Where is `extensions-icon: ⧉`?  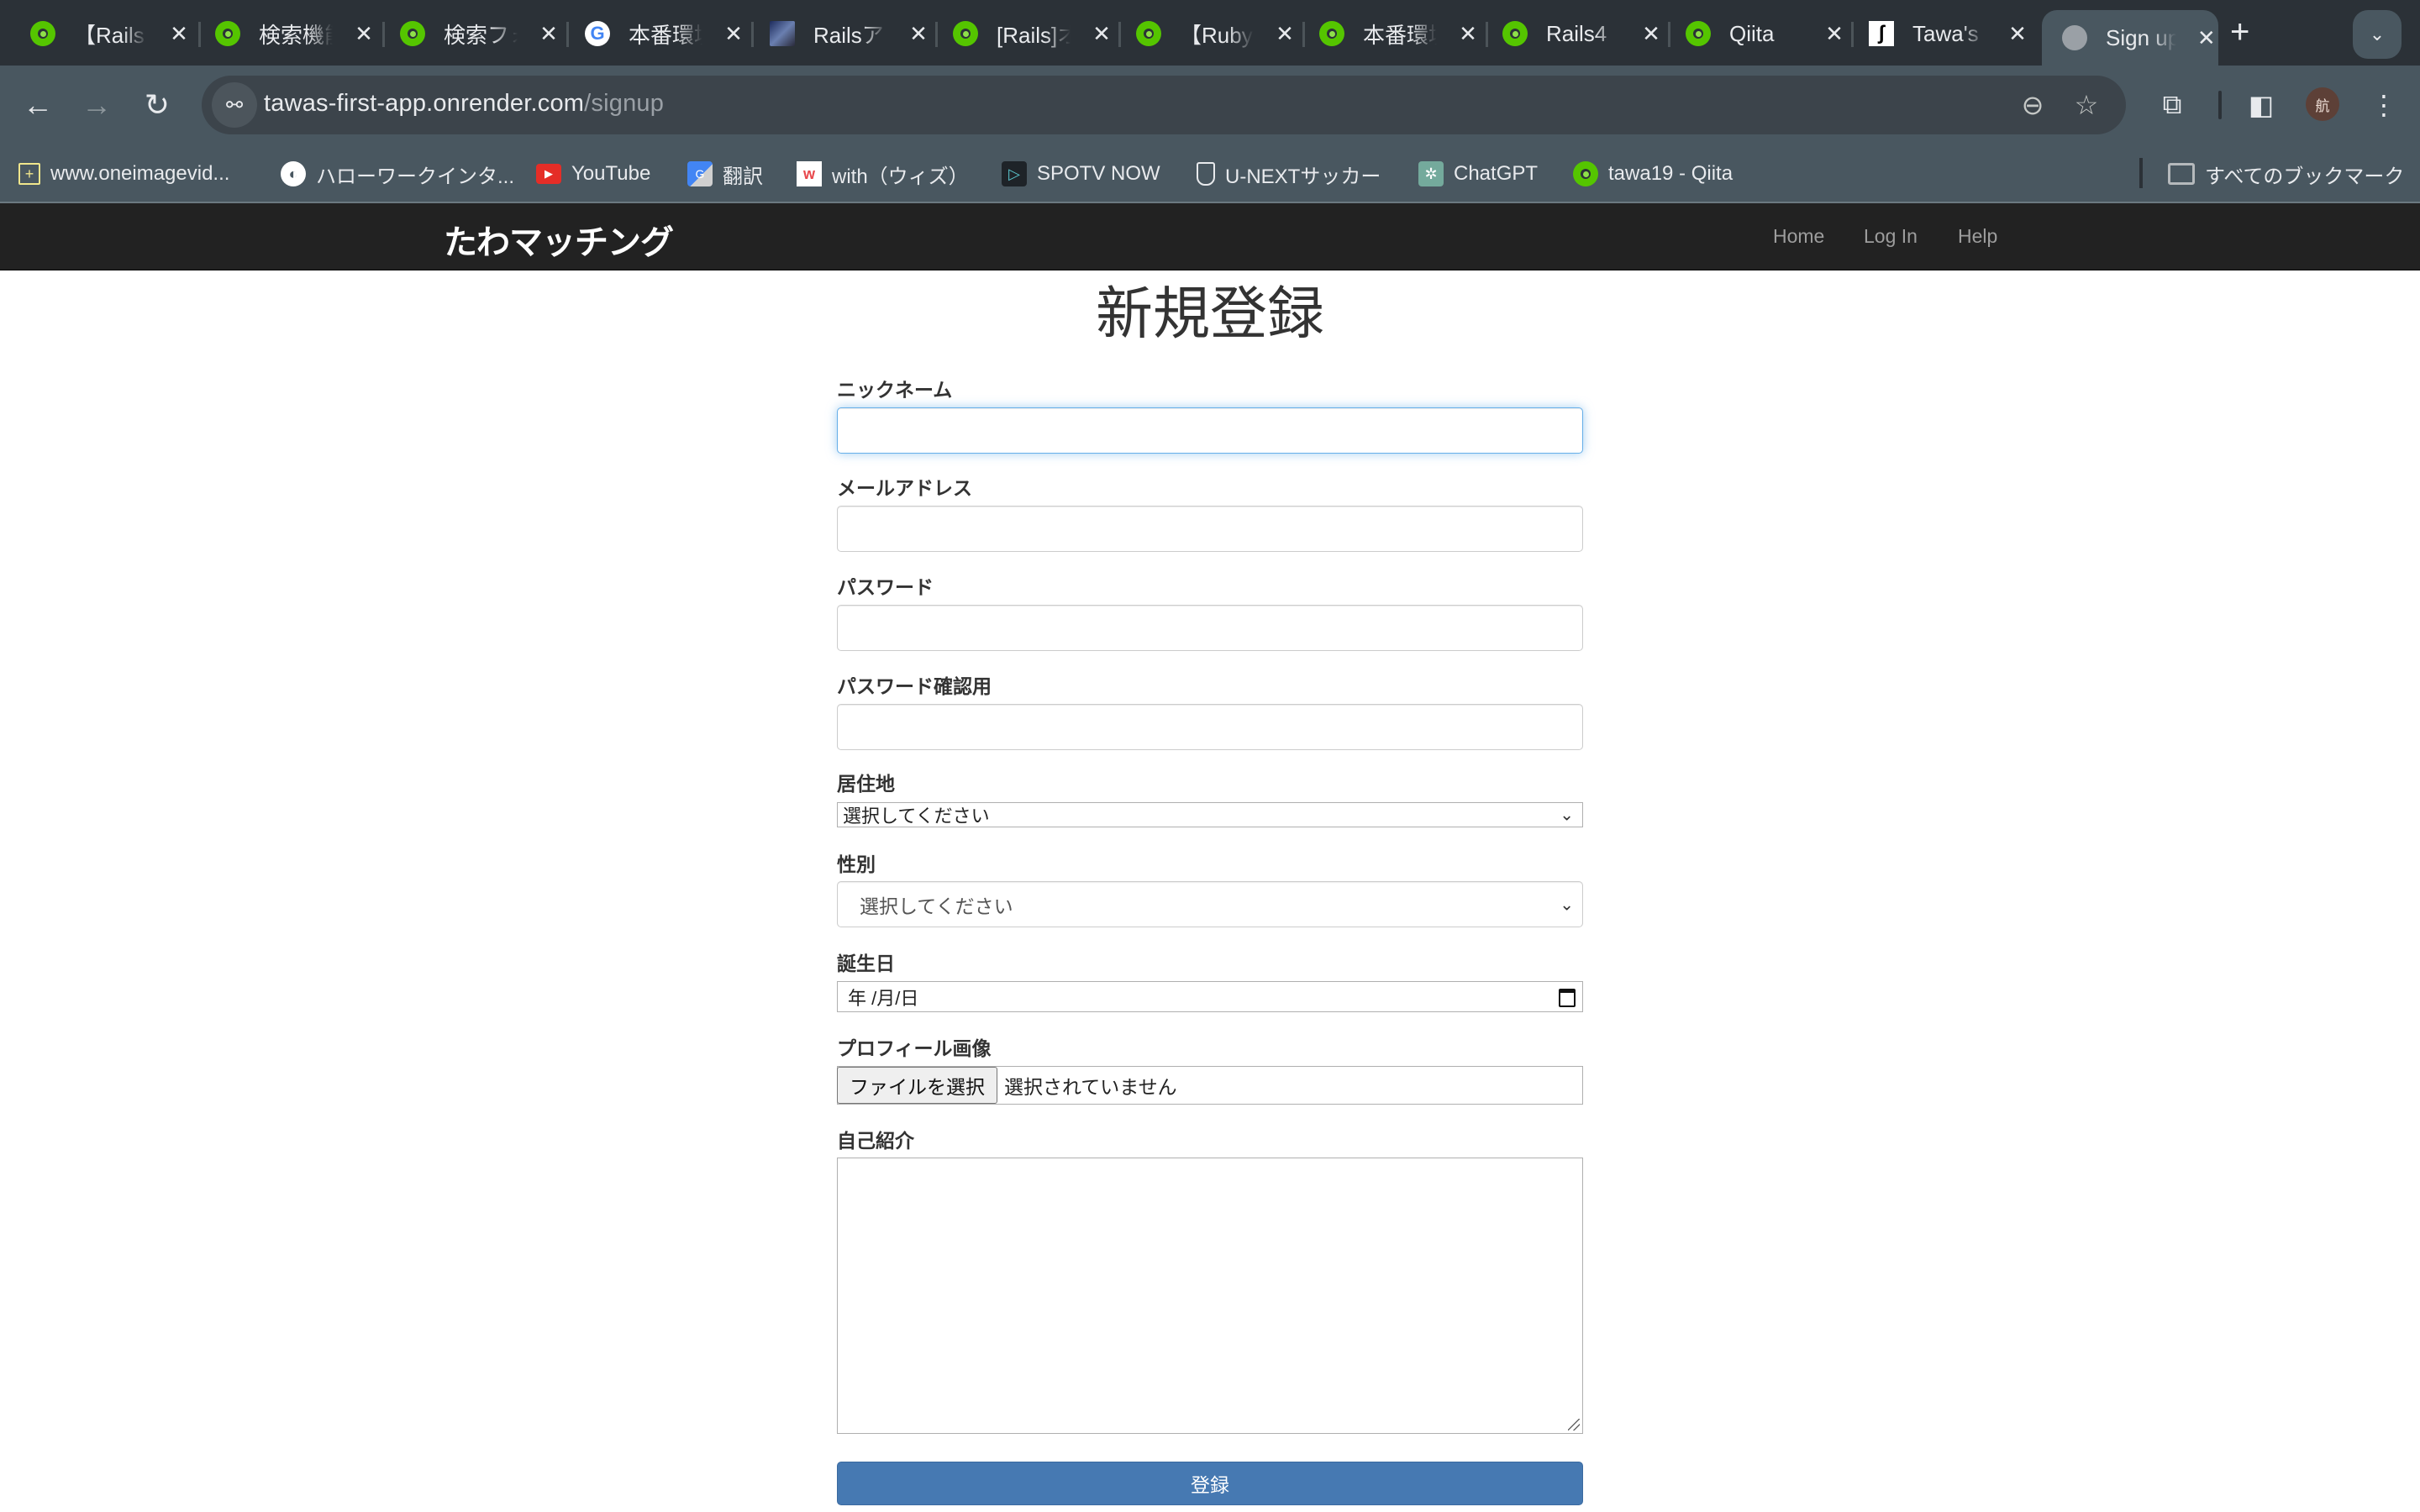
extensions-icon: ⧉ is located at coordinates (2172, 105).